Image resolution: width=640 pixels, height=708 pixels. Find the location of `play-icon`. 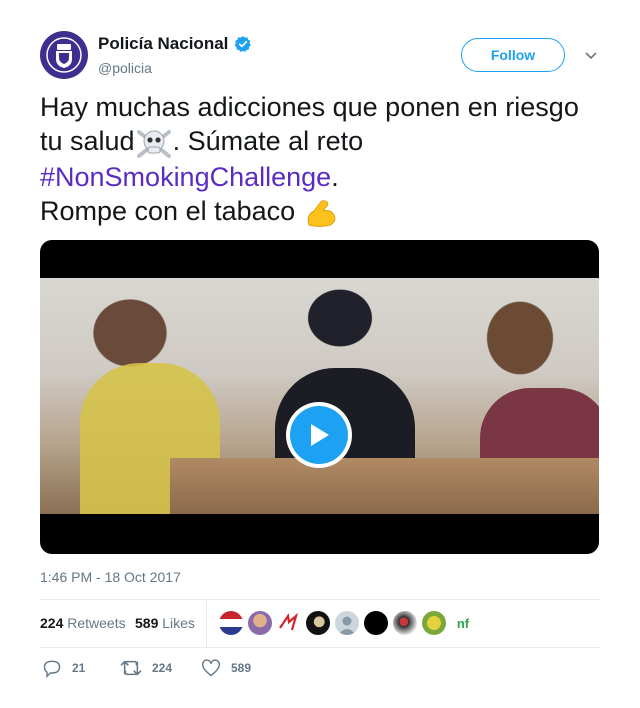

play-icon is located at coordinates (320, 435).